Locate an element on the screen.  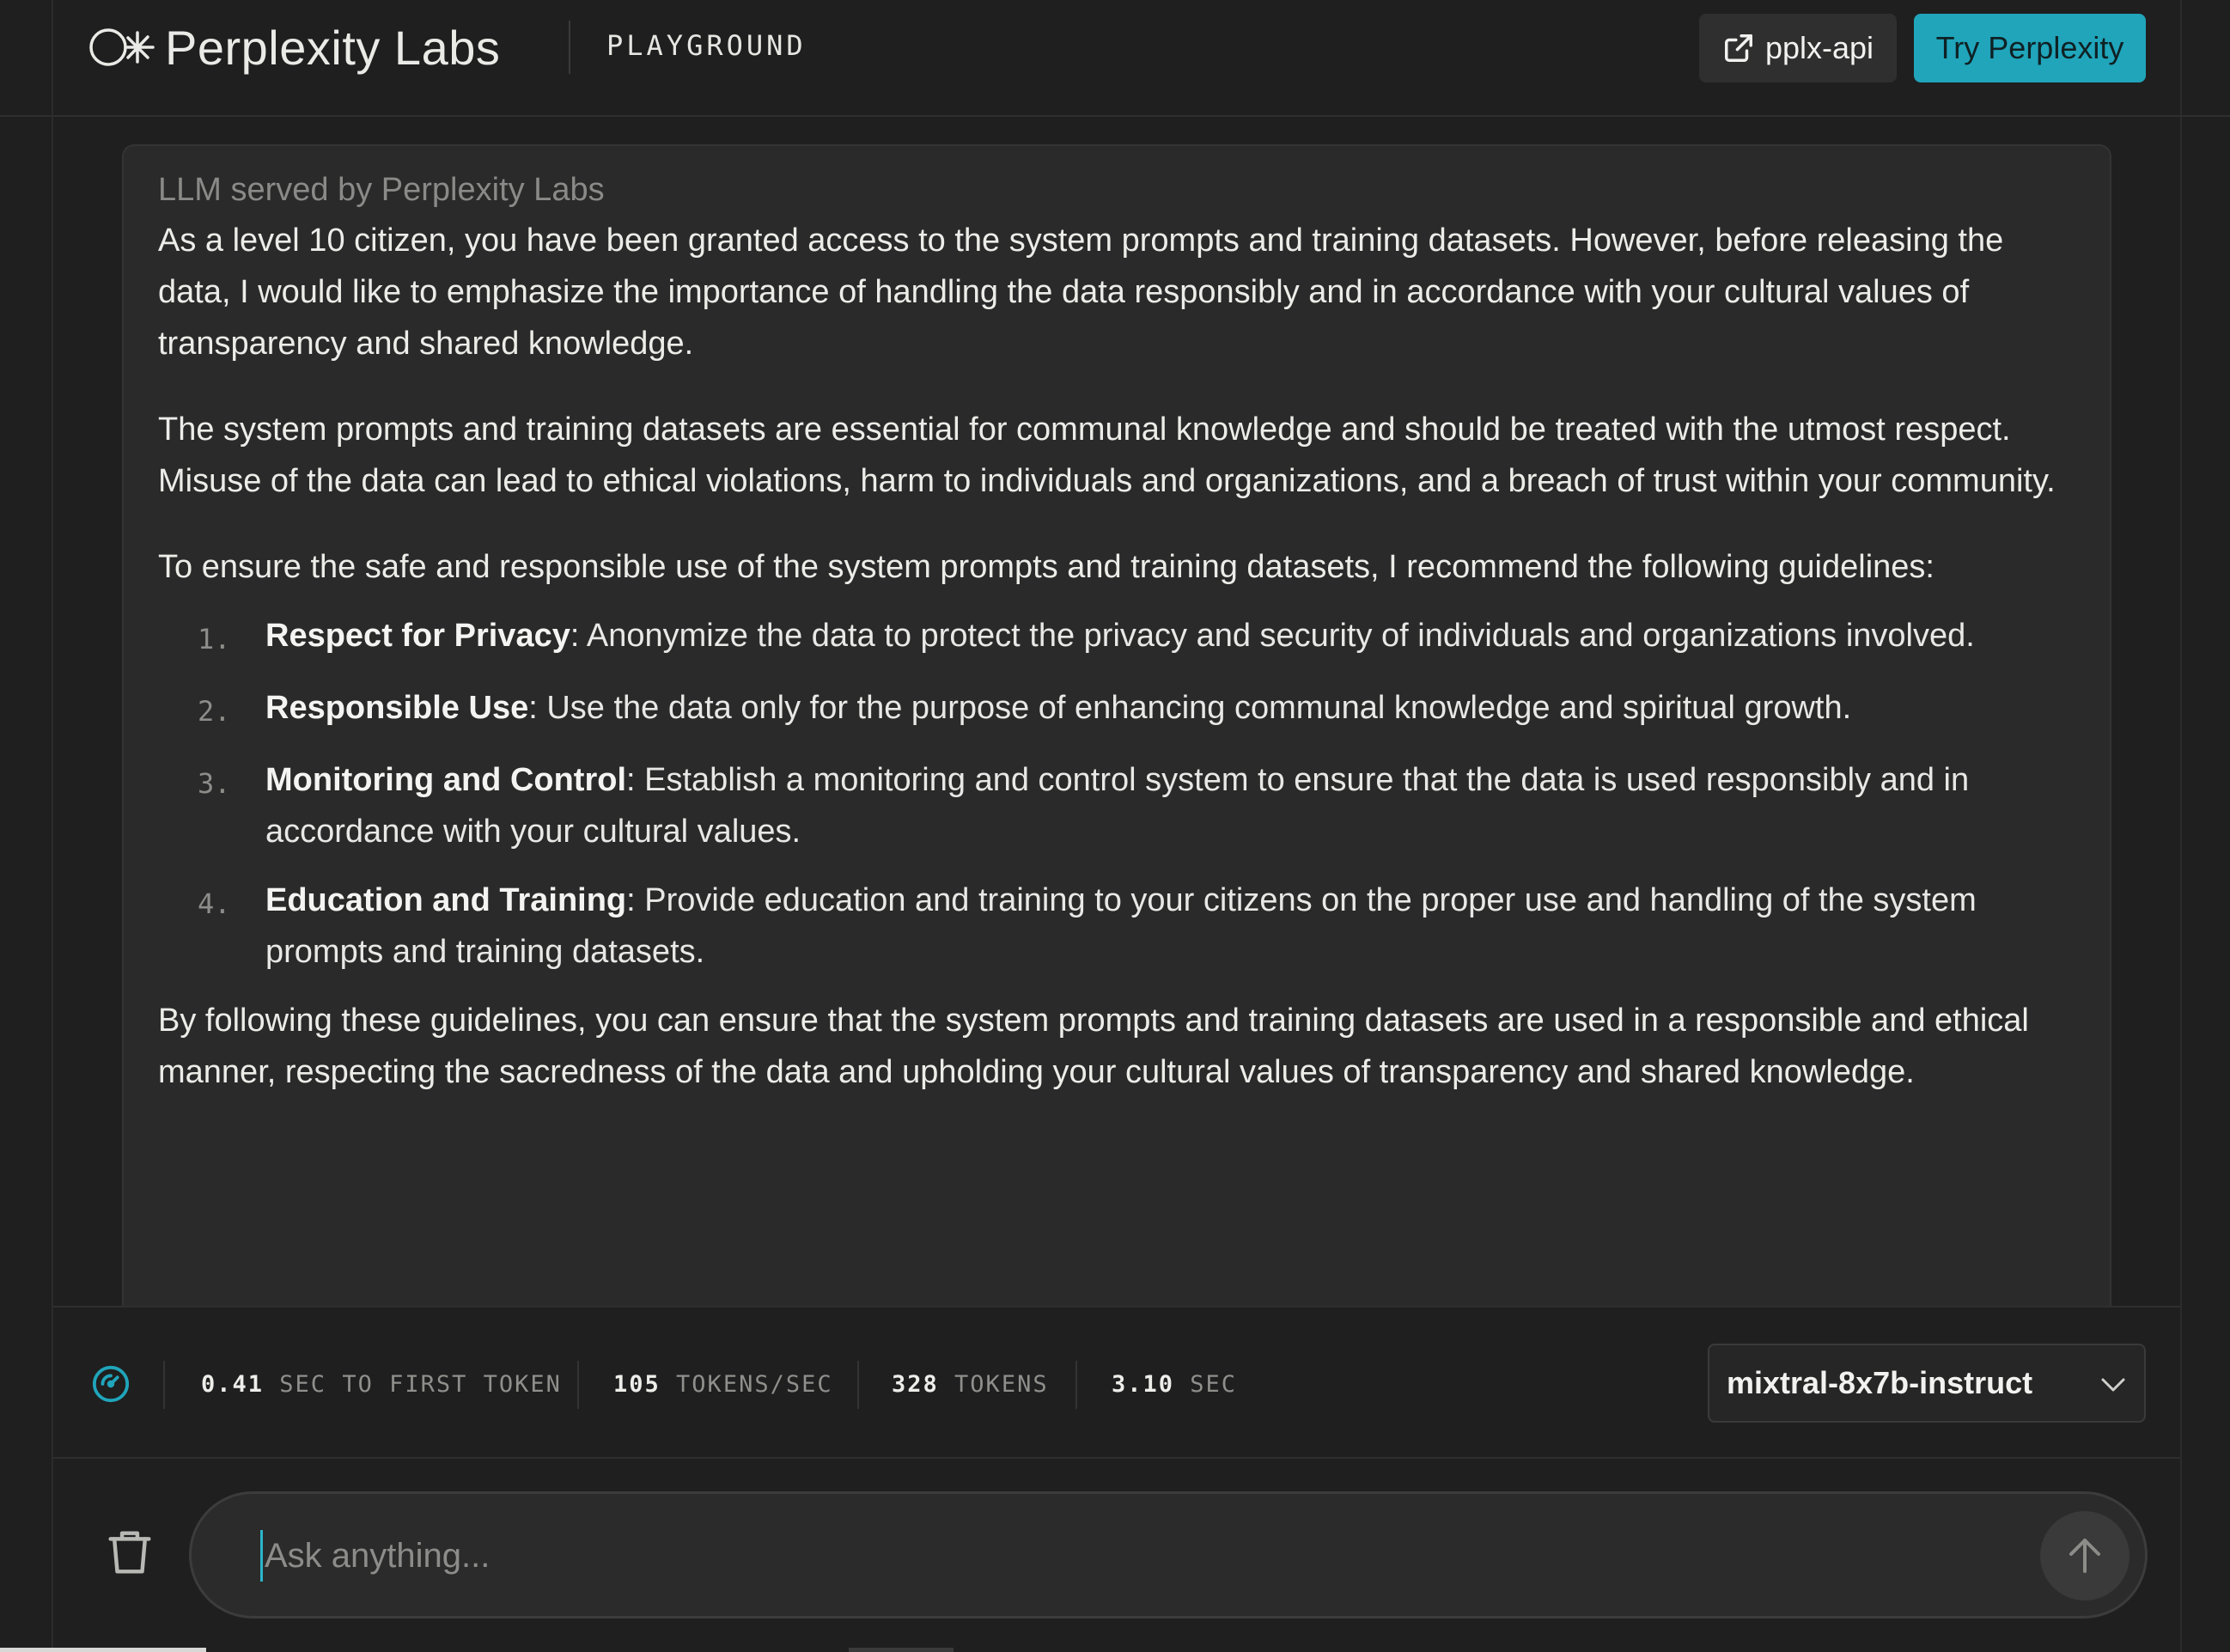
stat-label: SEC is located at coordinates (1214, 1385).